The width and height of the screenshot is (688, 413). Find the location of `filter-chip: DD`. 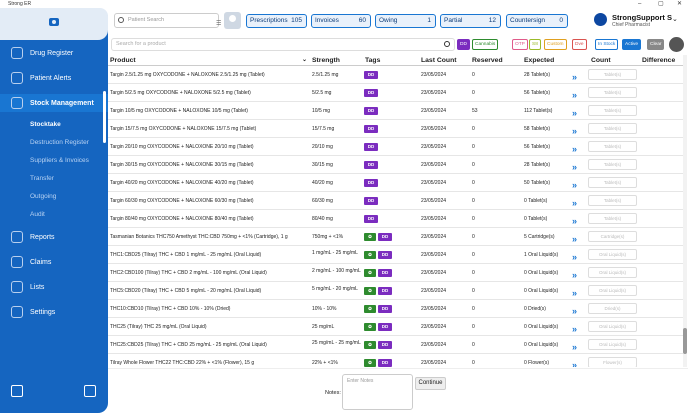

filter-chip: DD is located at coordinates (463, 44).